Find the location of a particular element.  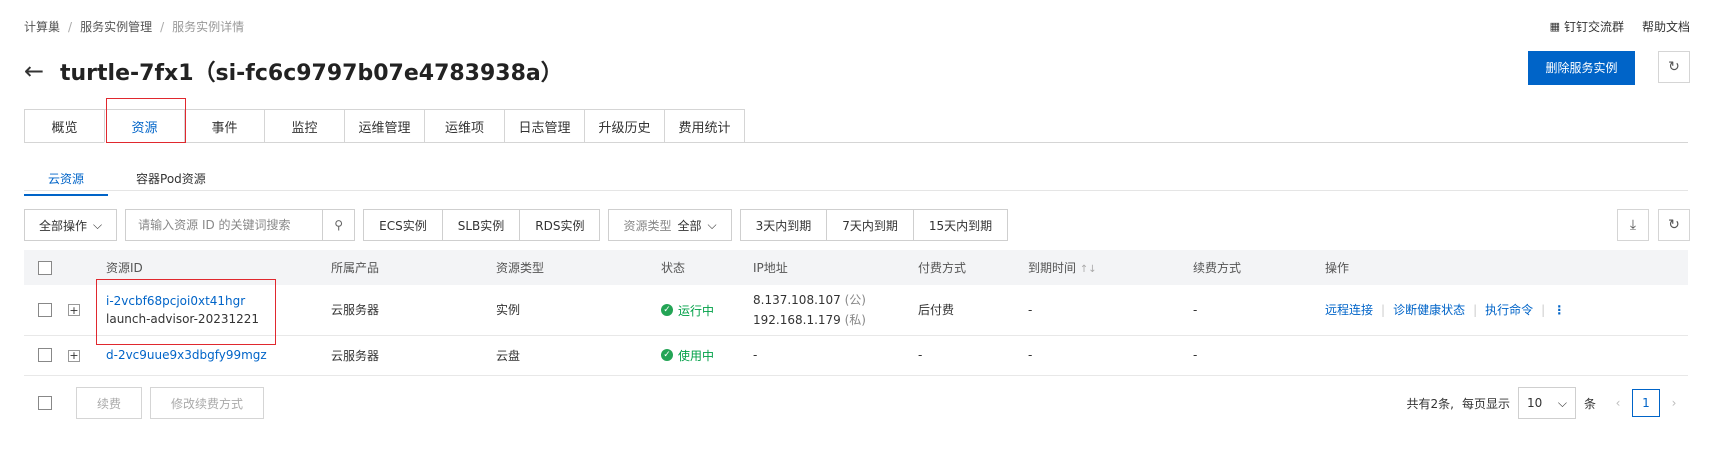

ip-private: 192.168.1.179 (私) is located at coordinates (835, 319).